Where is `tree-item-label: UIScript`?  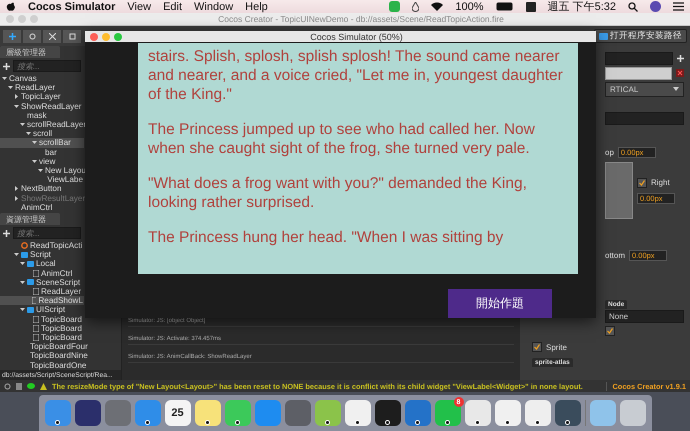 tree-item-label: UIScript is located at coordinates (51, 309).